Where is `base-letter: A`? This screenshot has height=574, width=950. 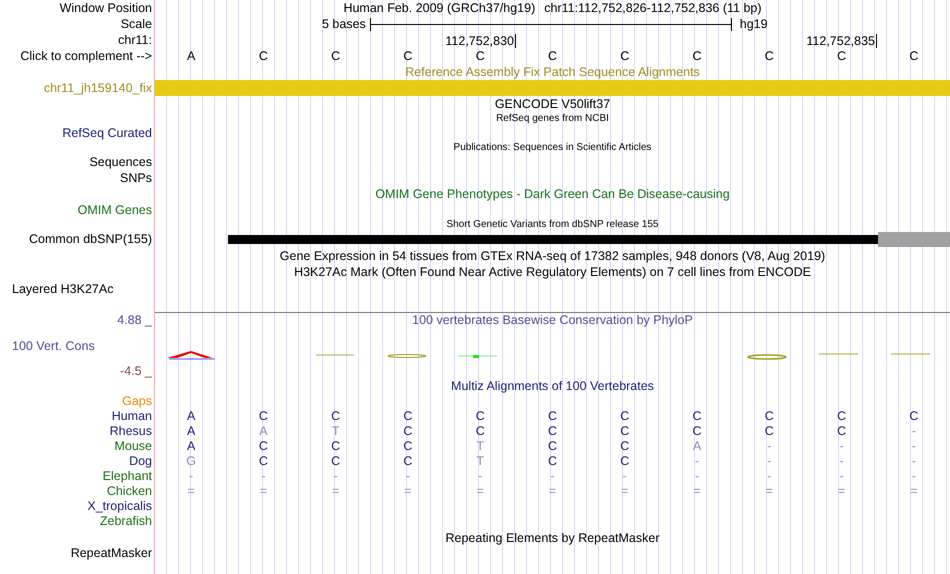
base-letter: A is located at coordinates (191, 56).